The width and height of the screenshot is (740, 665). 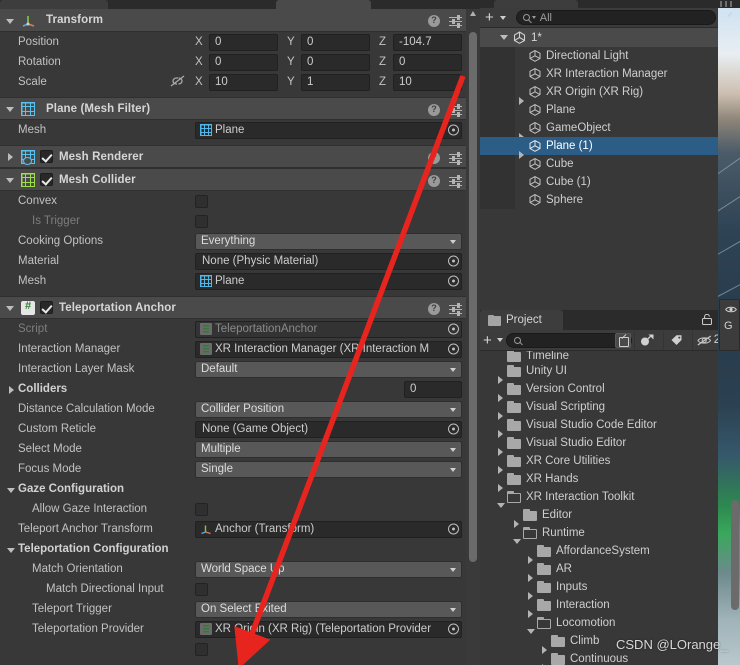 I want to click on focus-mode-dropdown: Single, so click(x=328, y=469).